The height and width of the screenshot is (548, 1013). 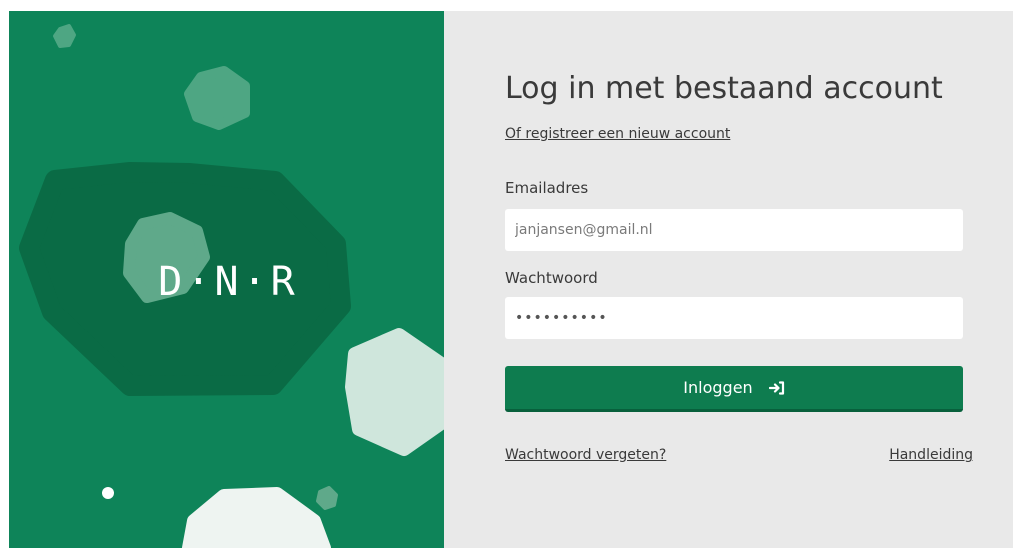 I want to click on register-link: Of registreer een nieuw account, so click(x=617, y=134).